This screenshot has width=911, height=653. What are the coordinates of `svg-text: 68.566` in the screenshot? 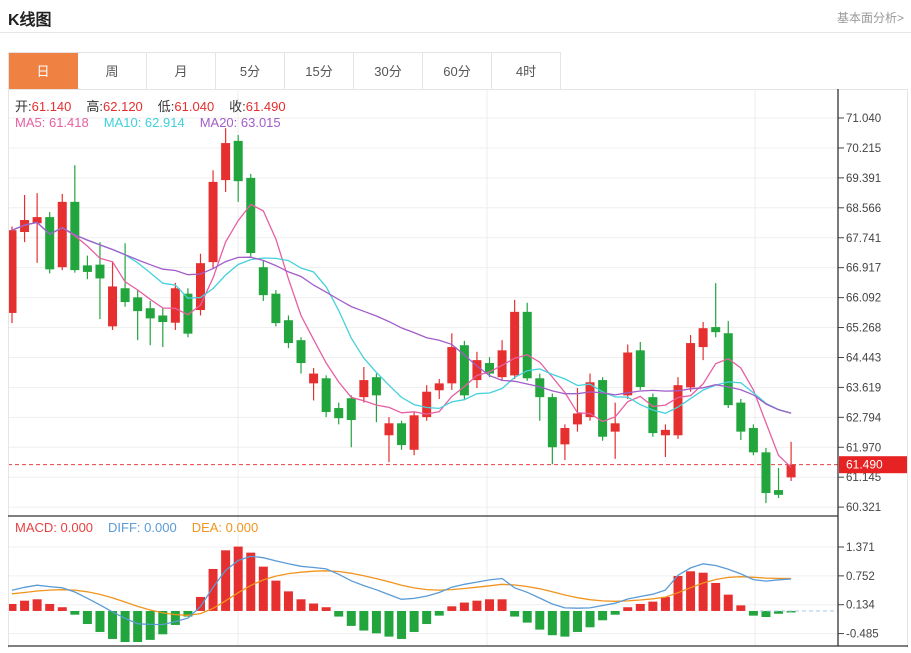 It's located at (863, 209).